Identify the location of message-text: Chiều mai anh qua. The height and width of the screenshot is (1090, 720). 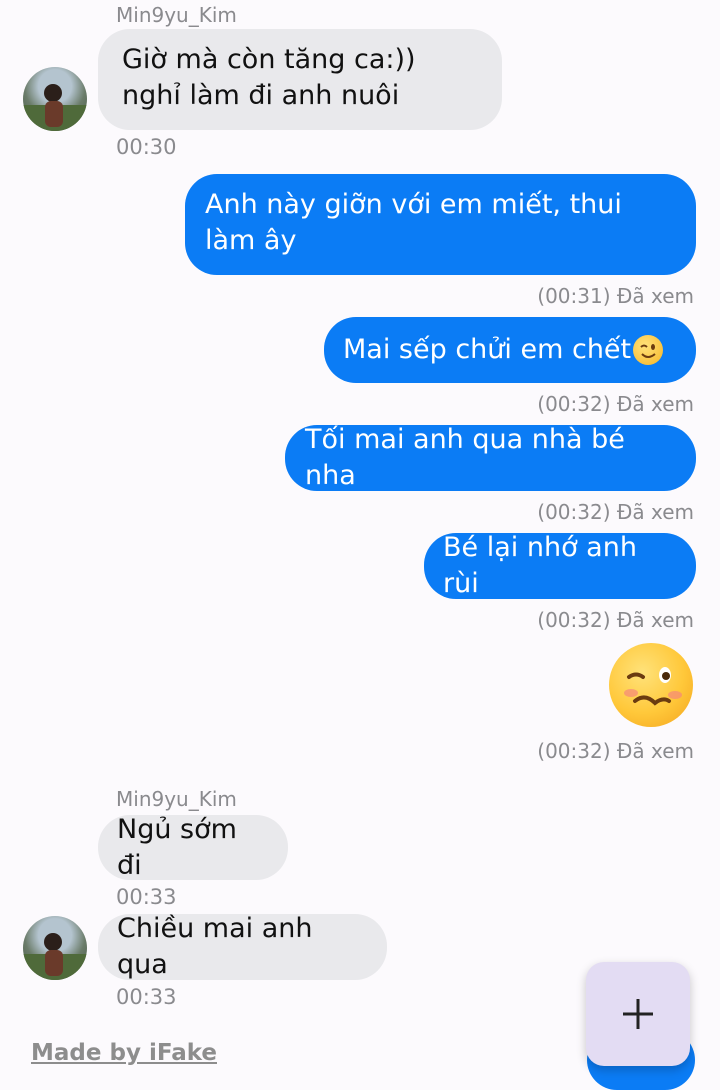
(215, 946).